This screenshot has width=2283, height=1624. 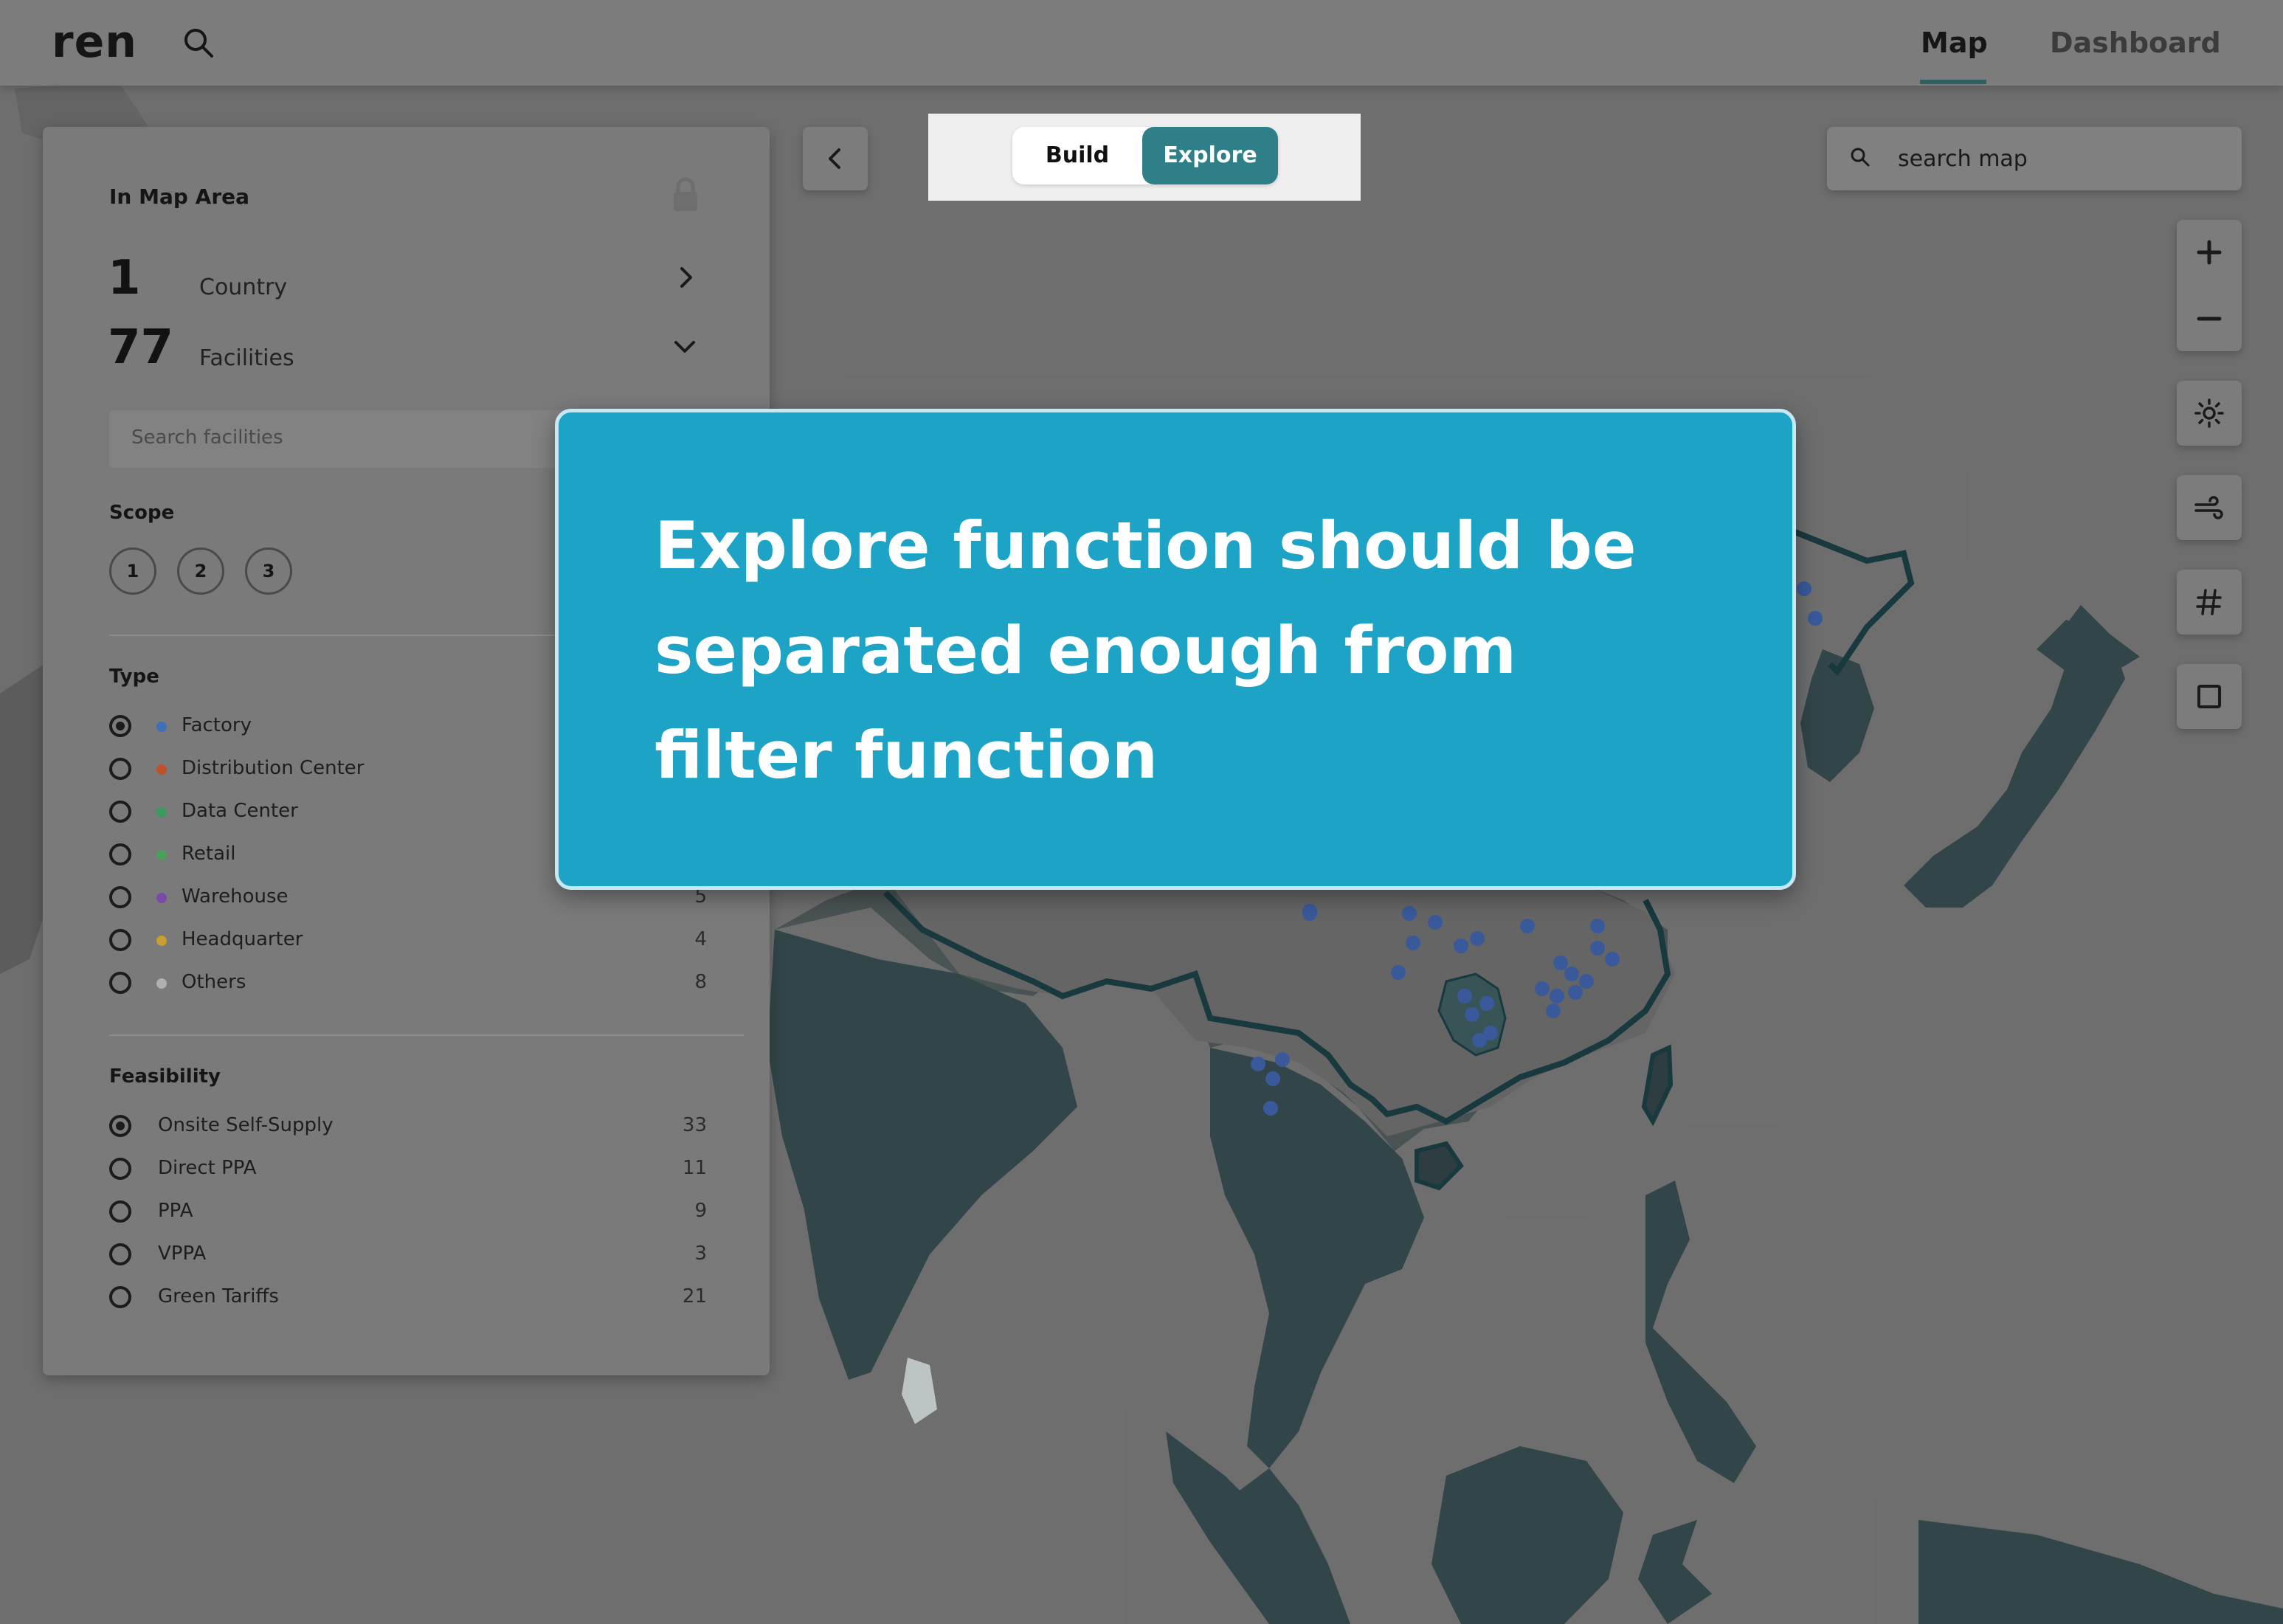 I want to click on zoom-controls, so click(x=2209, y=285).